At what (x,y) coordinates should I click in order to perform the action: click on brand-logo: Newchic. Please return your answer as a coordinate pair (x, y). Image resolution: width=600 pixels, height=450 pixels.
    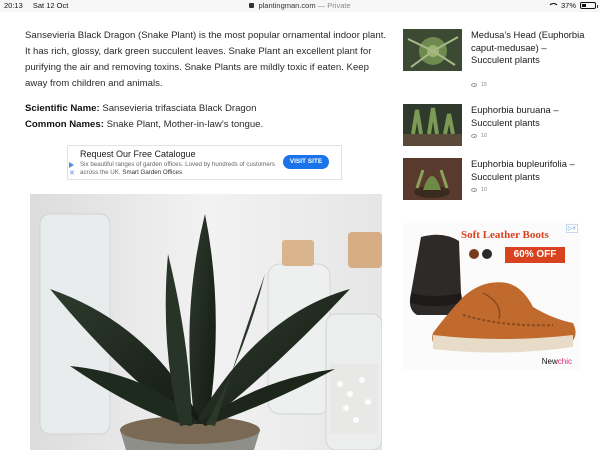
    Looking at the image, I should click on (557, 361).